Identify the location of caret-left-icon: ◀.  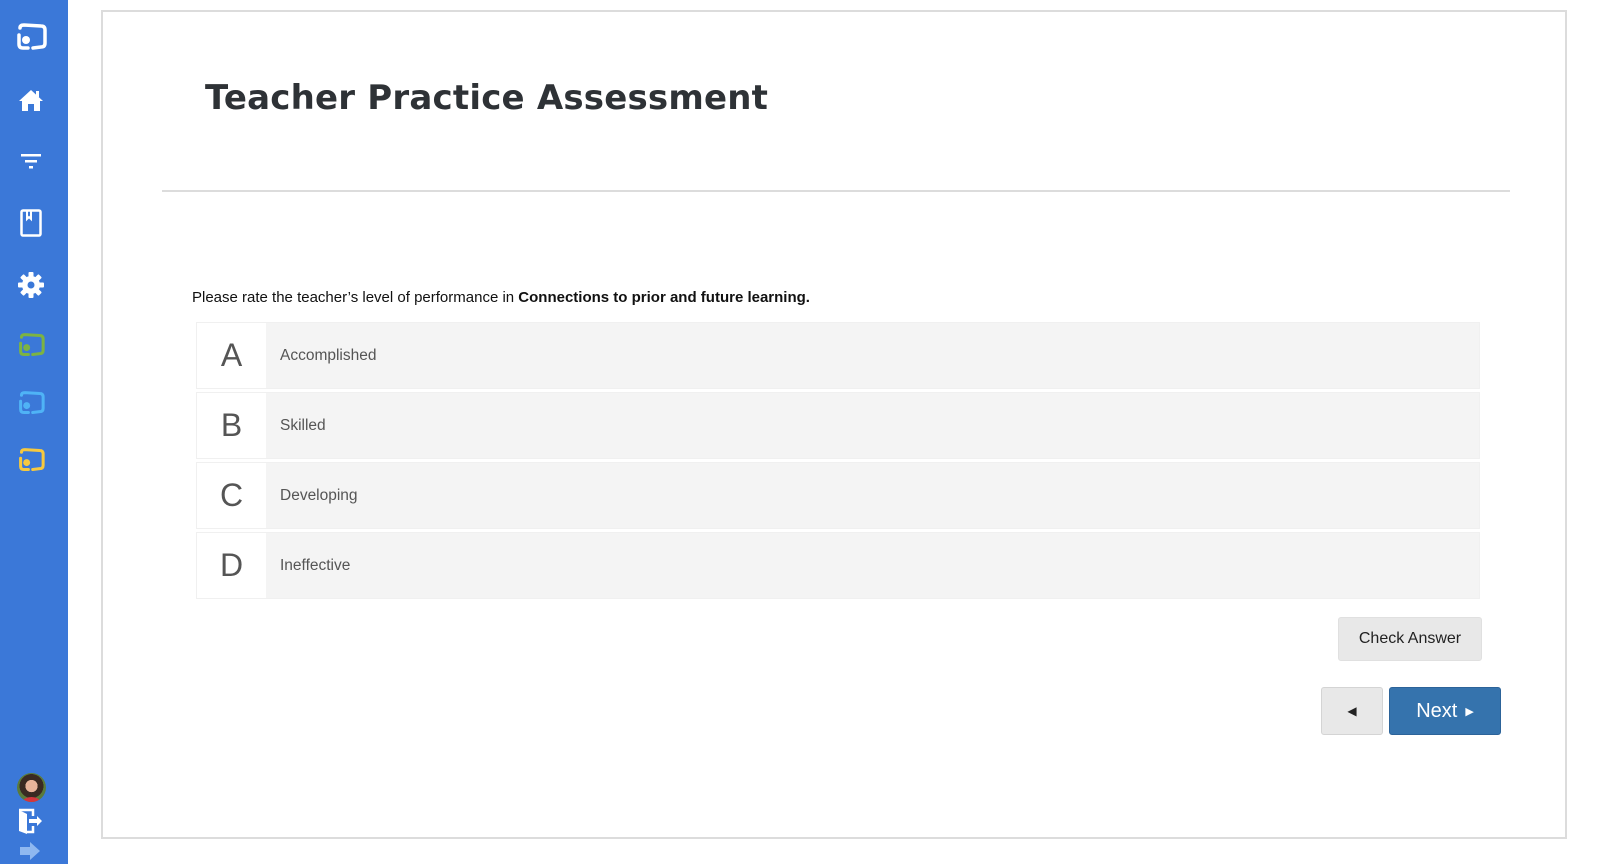
(1352, 711).